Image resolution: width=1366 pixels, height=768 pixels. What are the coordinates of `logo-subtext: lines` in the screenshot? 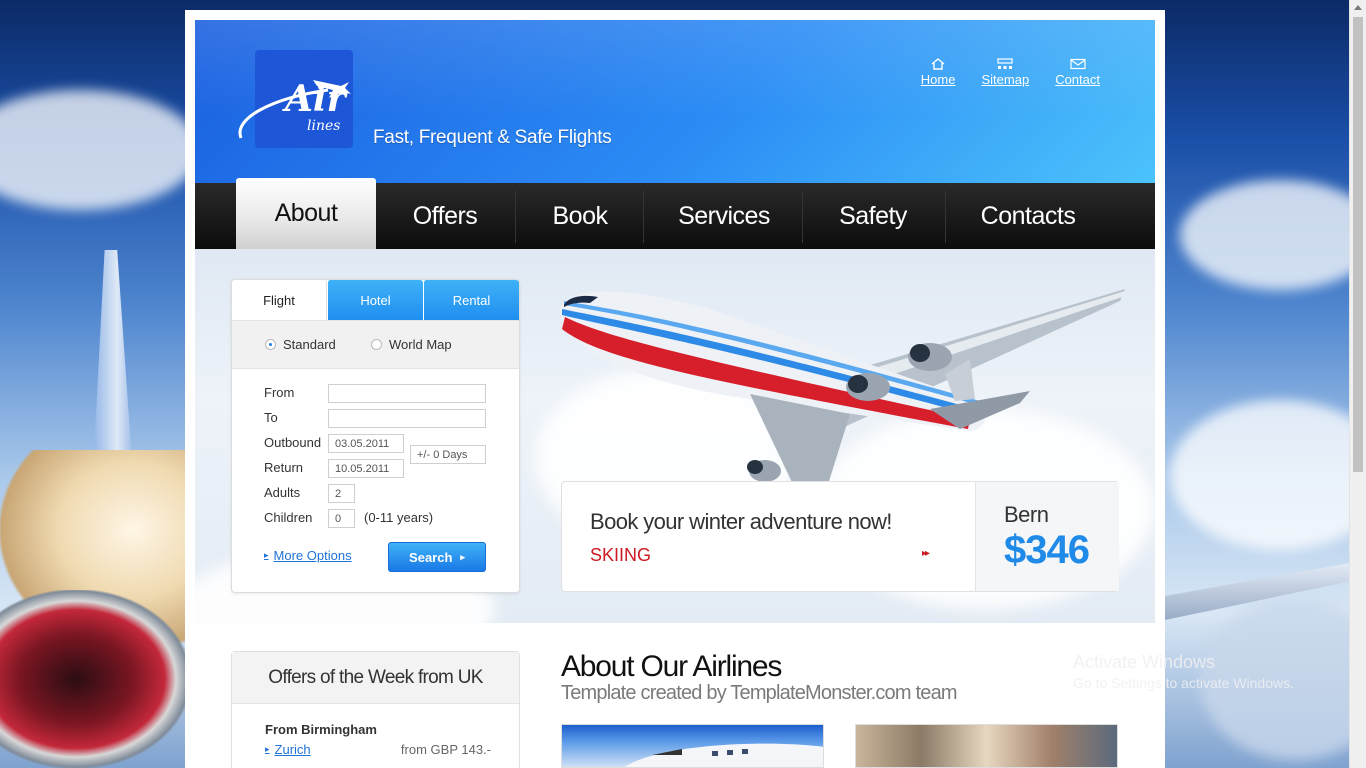 It's located at (324, 126).